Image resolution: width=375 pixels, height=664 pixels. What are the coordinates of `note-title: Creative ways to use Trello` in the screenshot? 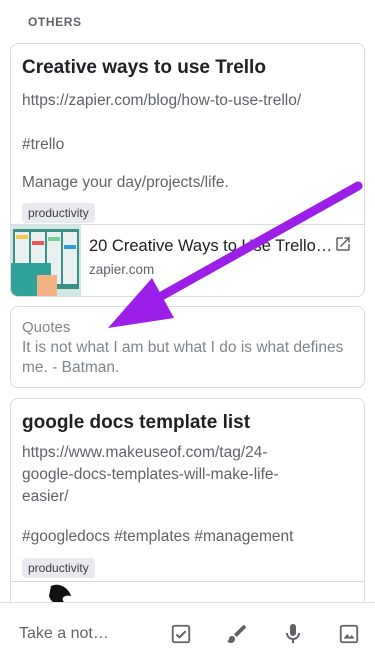 It's located at (144, 67).